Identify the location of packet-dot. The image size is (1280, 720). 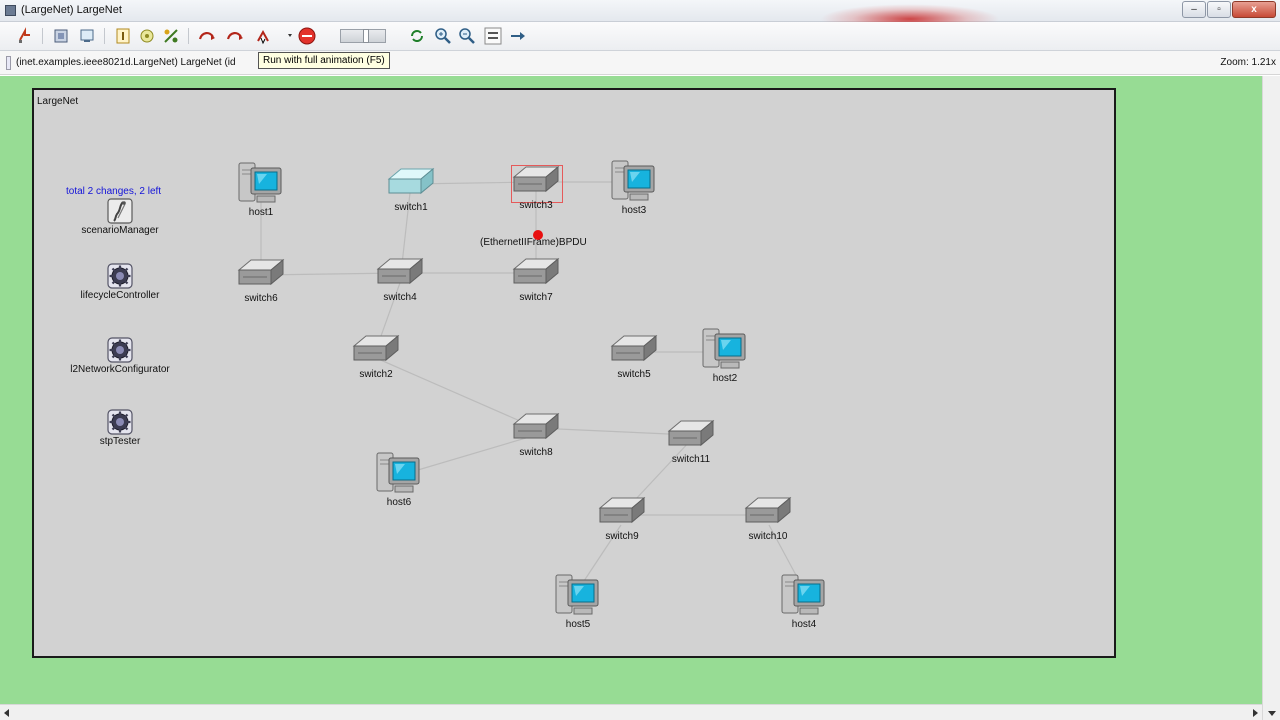
(538, 235).